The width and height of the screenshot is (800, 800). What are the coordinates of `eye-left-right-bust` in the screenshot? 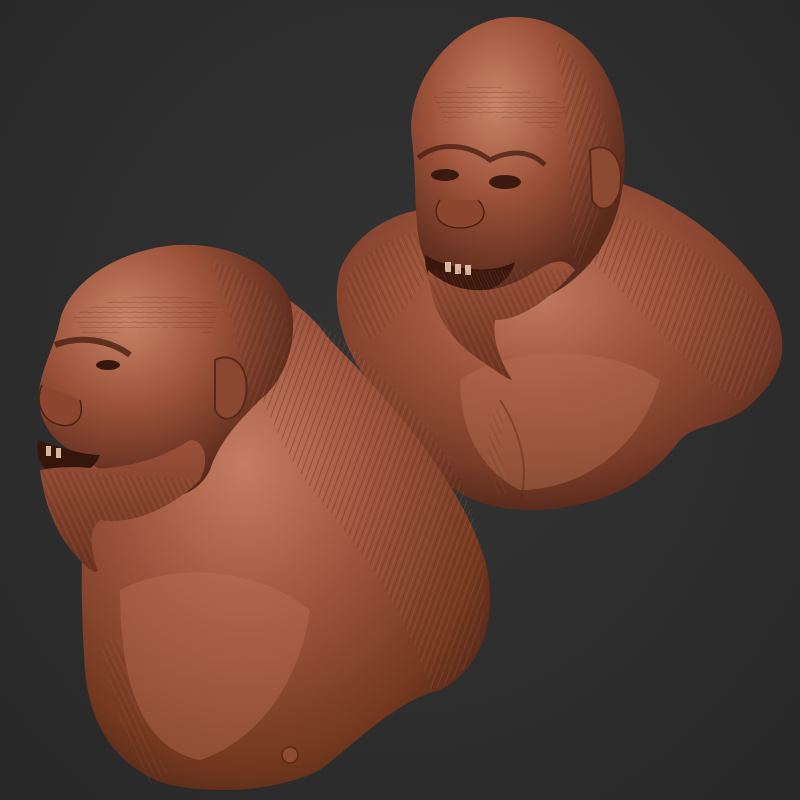 It's located at (445, 175).